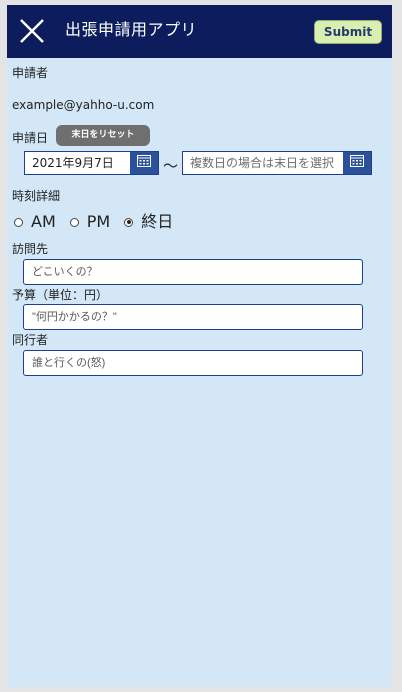 The image size is (402, 692). I want to click on app-header: 出張申請用アプリ Submit, so click(199, 31).